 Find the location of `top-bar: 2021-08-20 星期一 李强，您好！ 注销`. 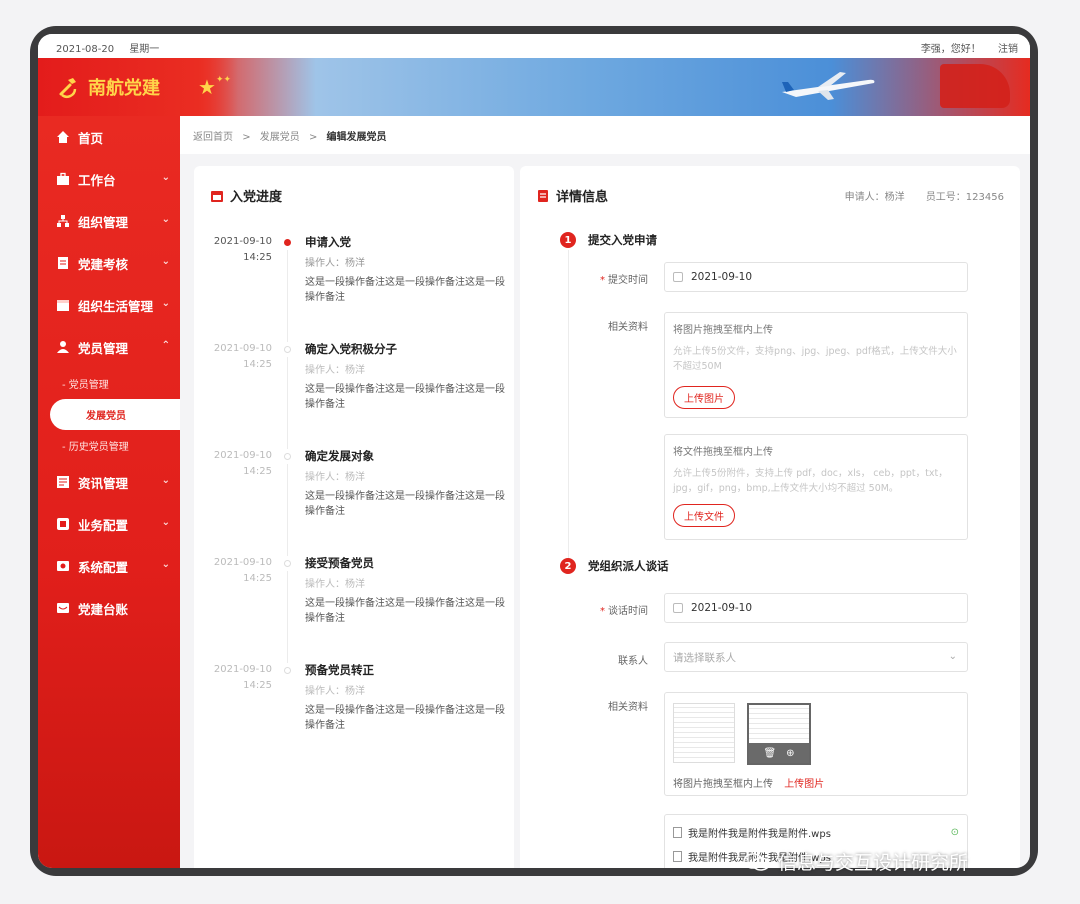

top-bar: 2021-08-20 星期一 李强，您好！ 注销 is located at coordinates (534, 46).